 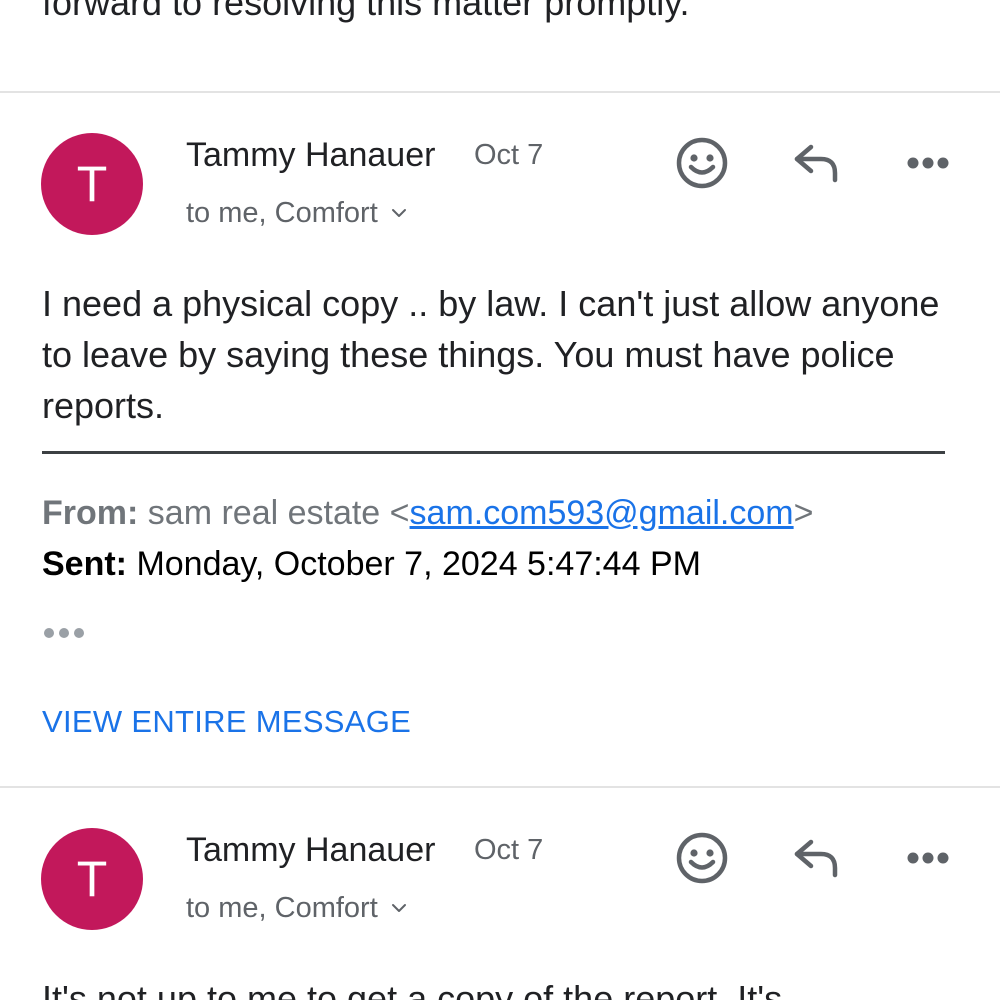 I want to click on from-email-link: sam.com593@gmail.com, so click(x=602, y=513).